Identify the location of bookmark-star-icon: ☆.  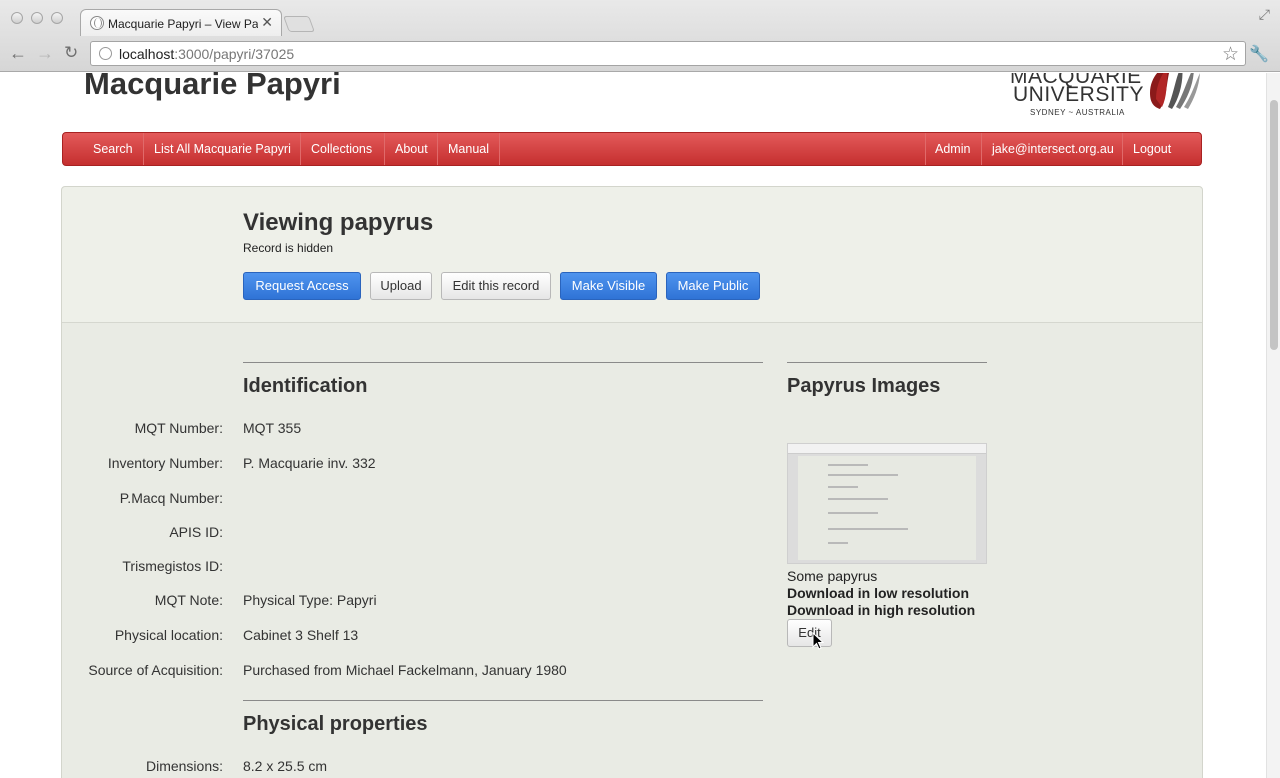
(1230, 54).